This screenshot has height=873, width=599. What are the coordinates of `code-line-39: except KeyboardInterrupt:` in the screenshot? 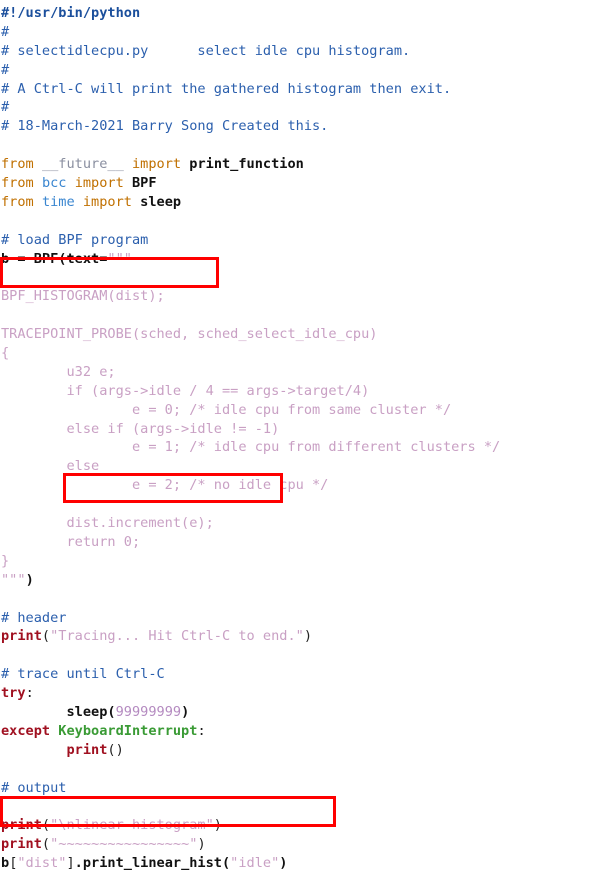 It's located at (300, 731).